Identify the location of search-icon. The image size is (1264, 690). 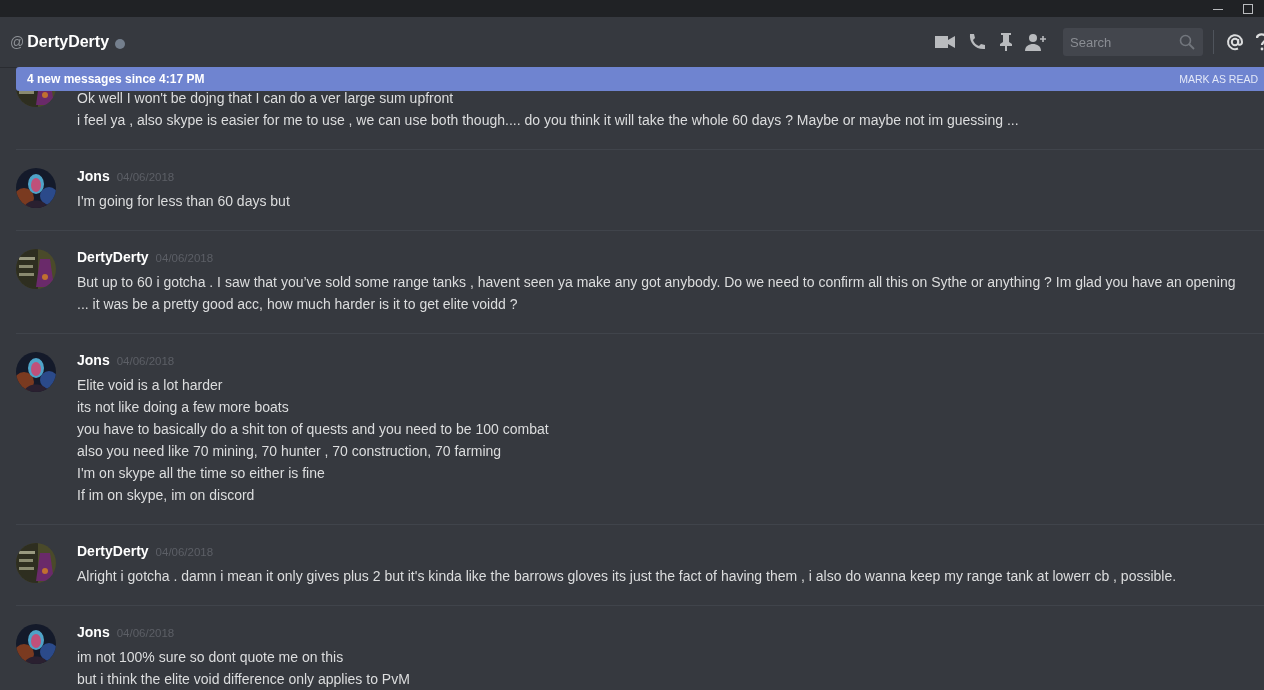
(1187, 42).